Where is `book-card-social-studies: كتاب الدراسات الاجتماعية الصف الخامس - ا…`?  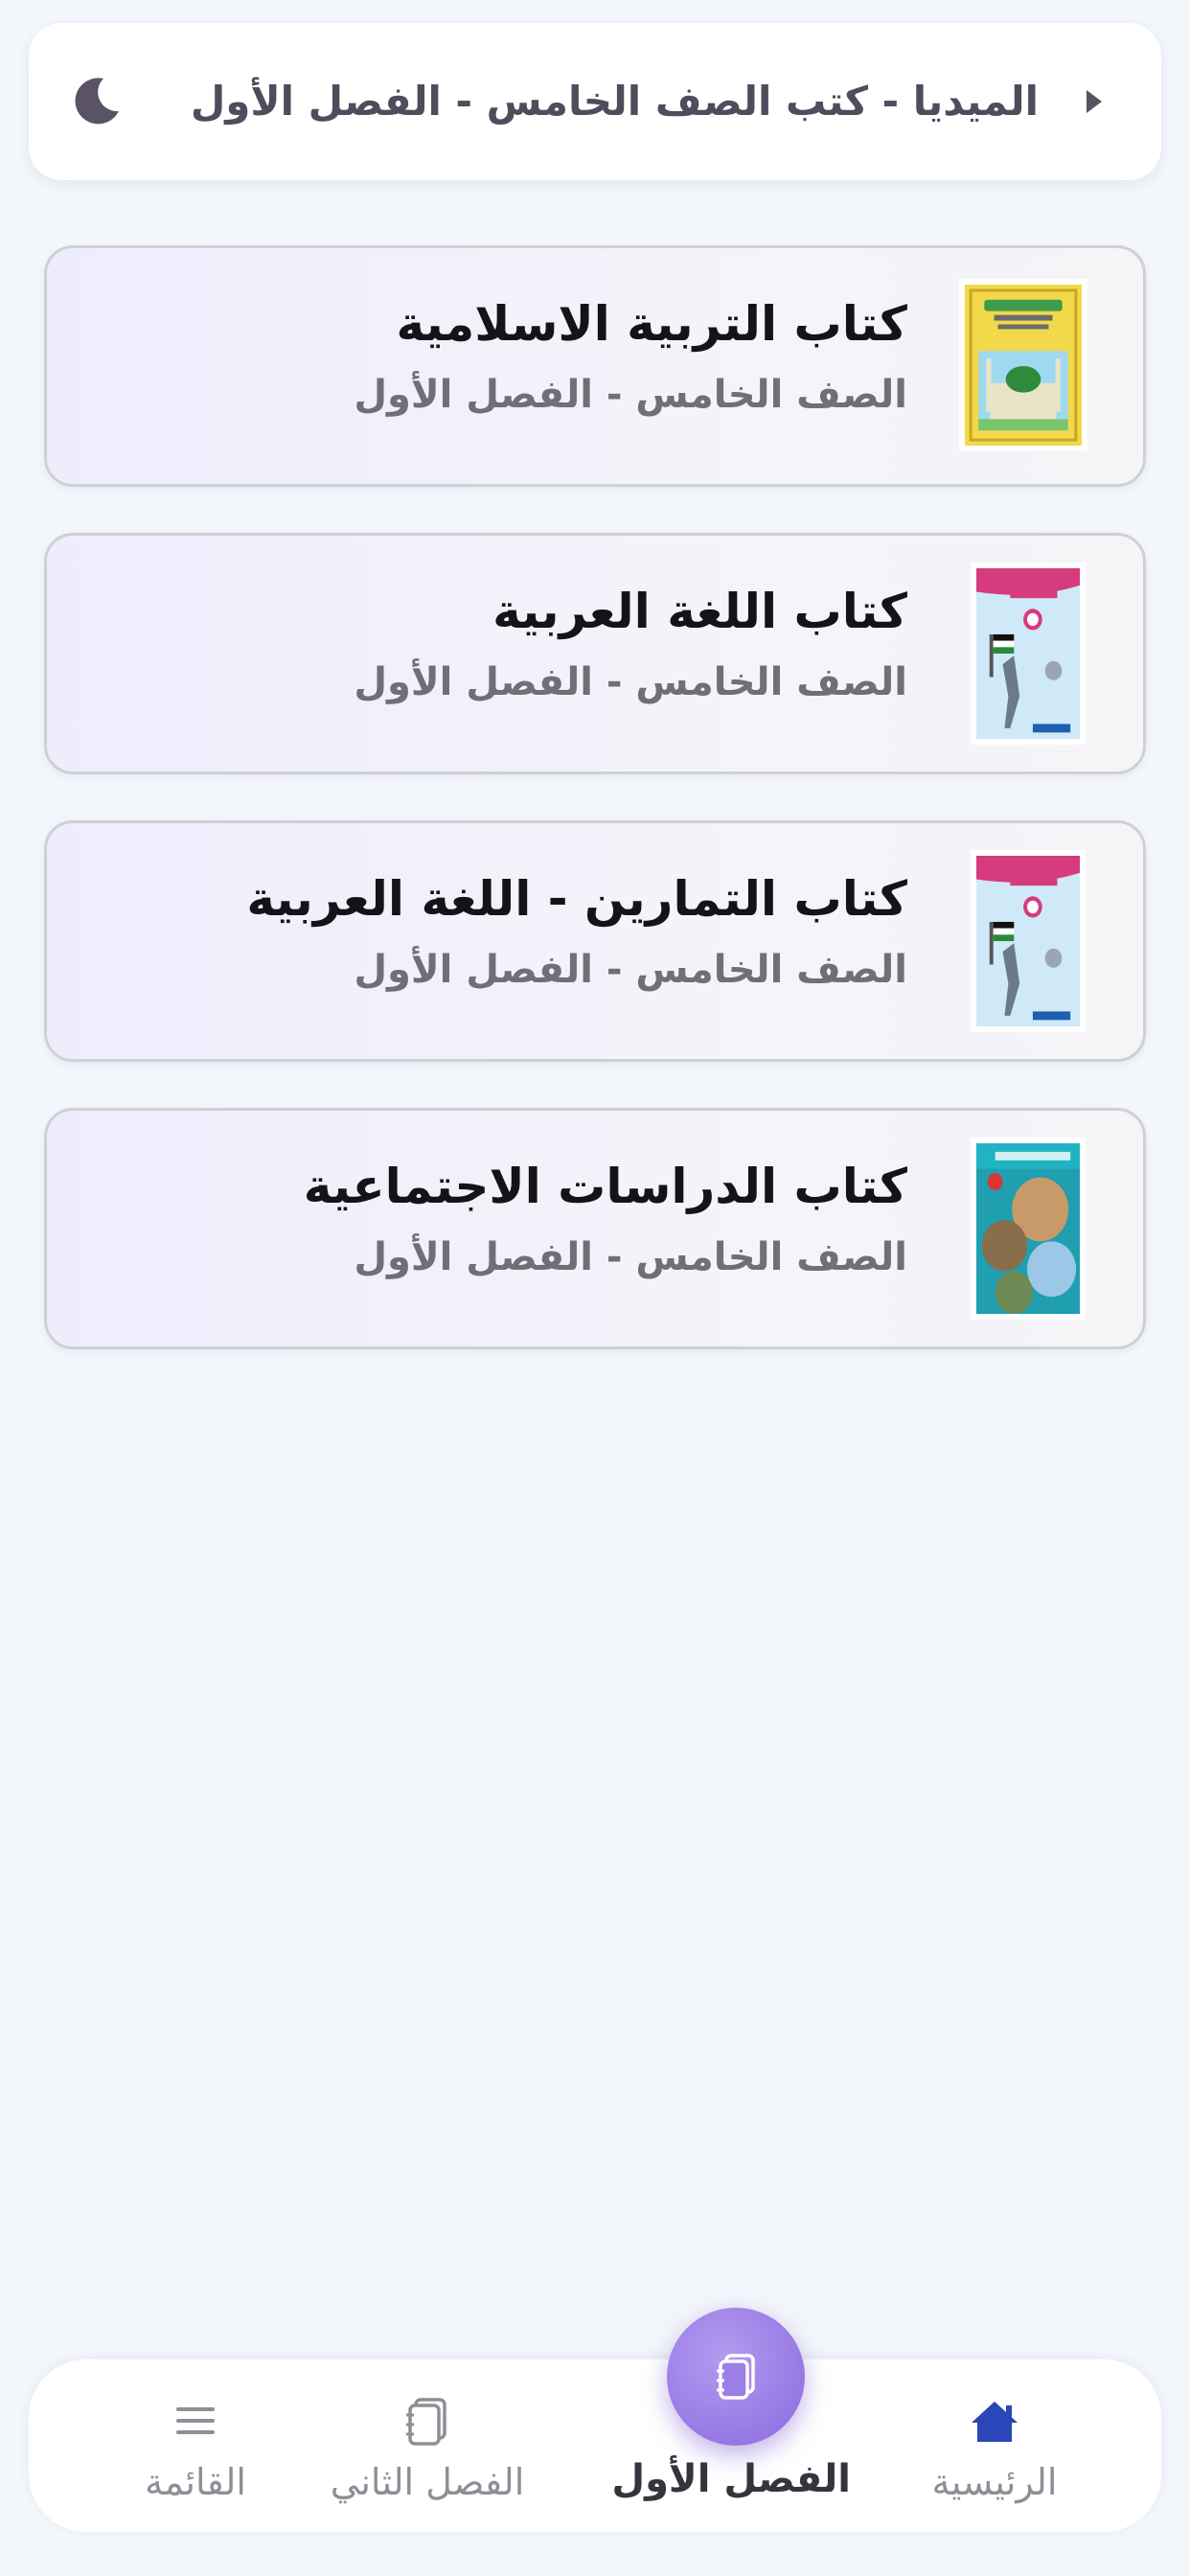 book-card-social-studies: كتاب الدراسات الاجتماعية الصف الخامس - ا… is located at coordinates (595, 1228).